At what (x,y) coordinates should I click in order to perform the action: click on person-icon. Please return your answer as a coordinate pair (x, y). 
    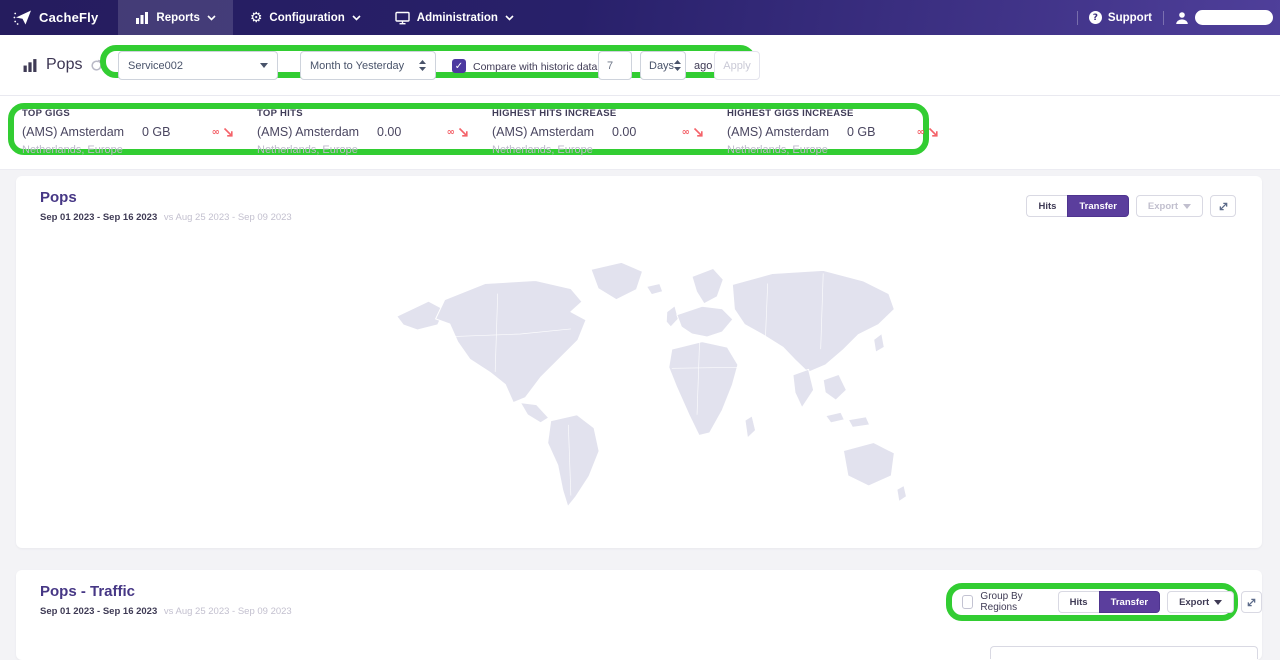
    Looking at the image, I should click on (1182, 18).